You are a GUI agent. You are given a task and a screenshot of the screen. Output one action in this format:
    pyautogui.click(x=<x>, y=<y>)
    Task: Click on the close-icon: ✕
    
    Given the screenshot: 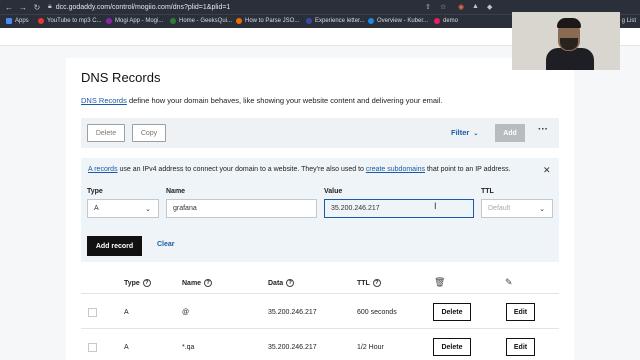 What is the action you would take?
    pyautogui.click(x=547, y=170)
    